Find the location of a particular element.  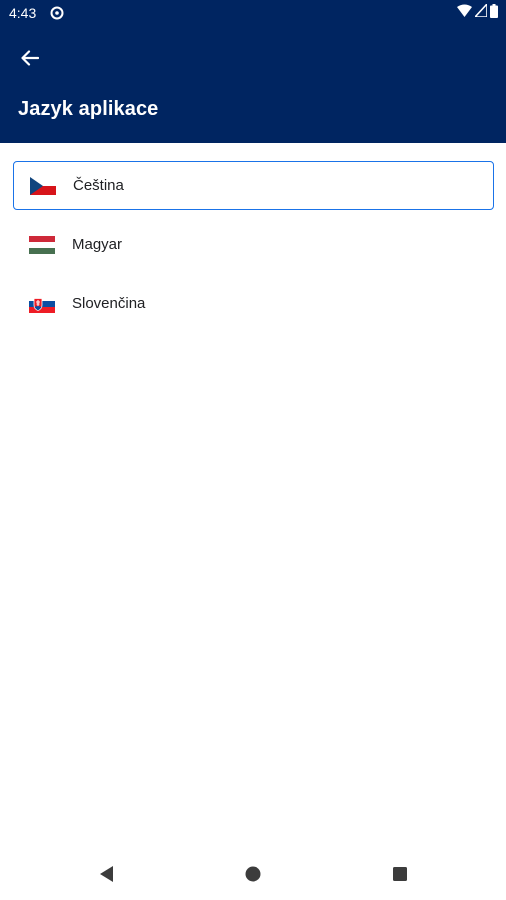

cell-signal-icon is located at coordinates (480, 11).